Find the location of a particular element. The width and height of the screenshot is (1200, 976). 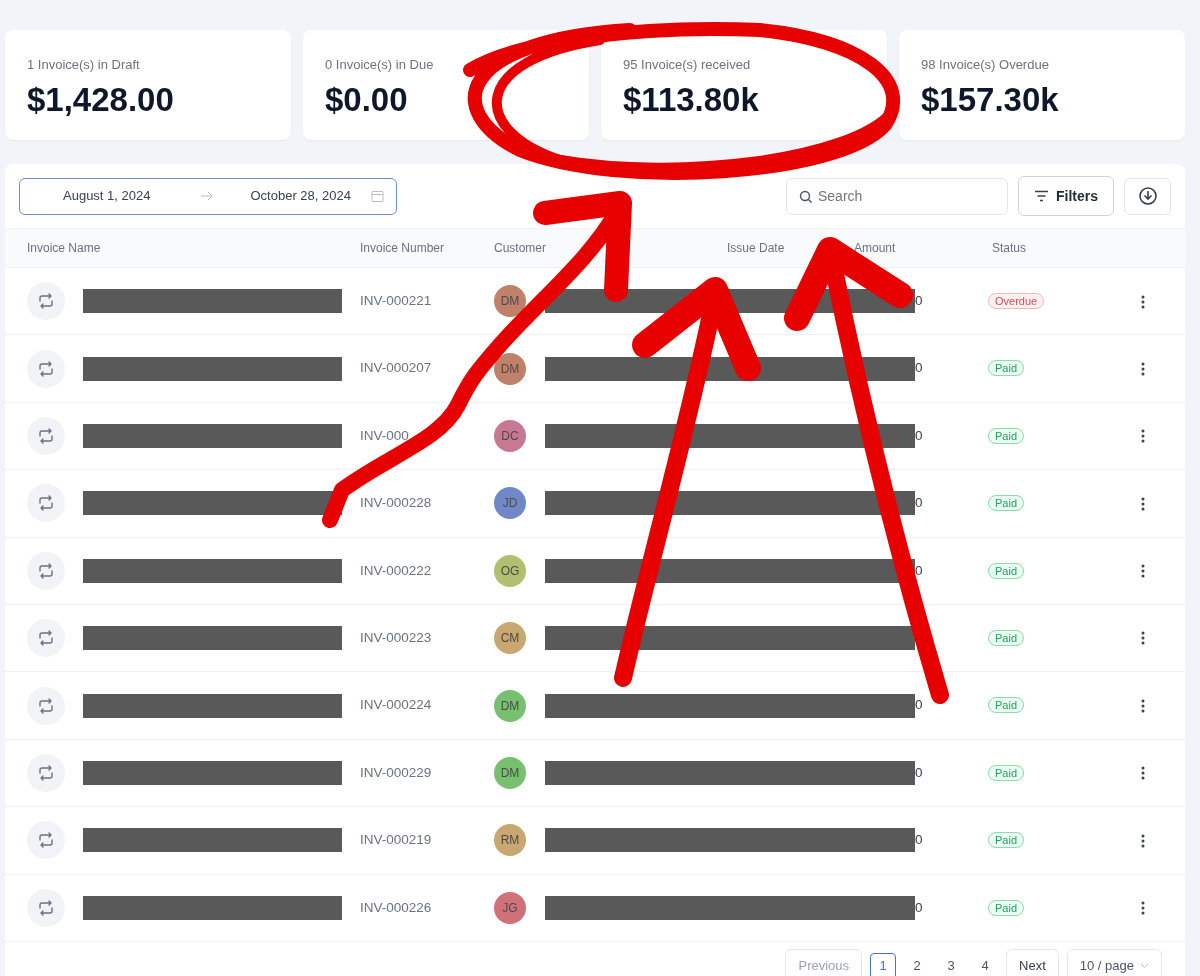

table-cell: INV-000222 is located at coordinates (396, 570).